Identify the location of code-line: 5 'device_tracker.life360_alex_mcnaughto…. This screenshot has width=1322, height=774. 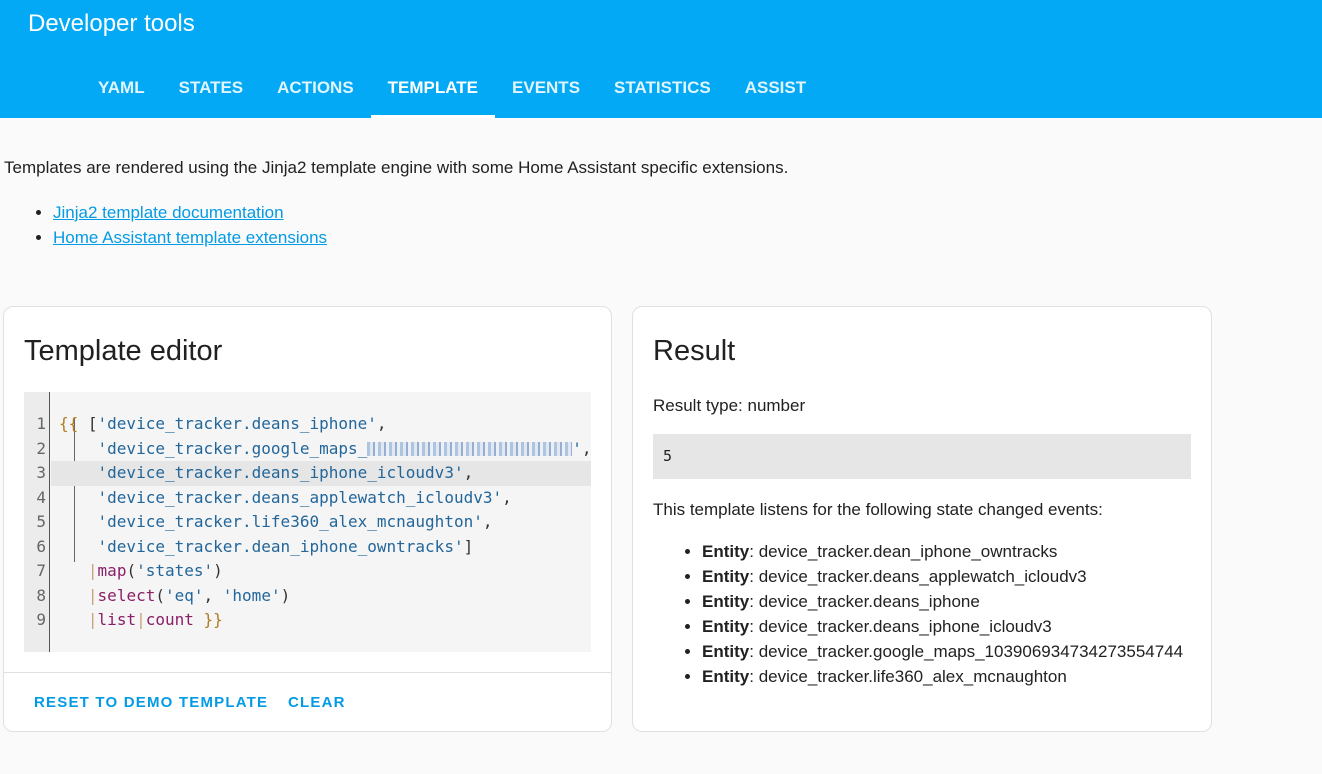
(307, 522).